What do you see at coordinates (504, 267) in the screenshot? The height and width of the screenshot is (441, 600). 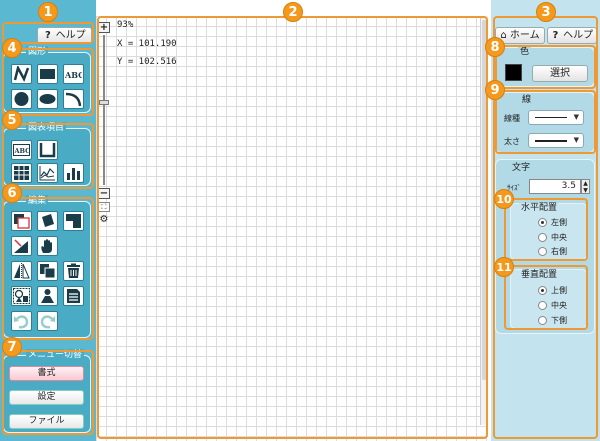 I see `callout-number-11: 11` at bounding box center [504, 267].